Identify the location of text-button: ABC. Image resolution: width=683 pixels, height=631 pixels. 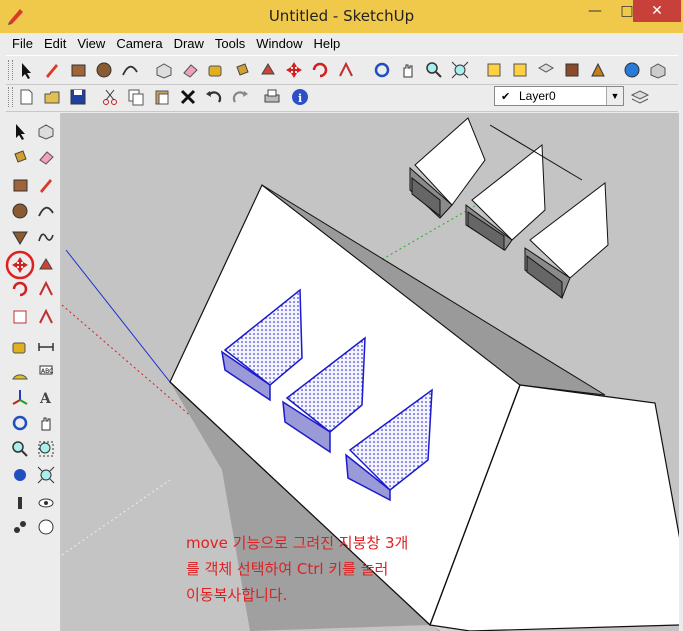
(46, 373).